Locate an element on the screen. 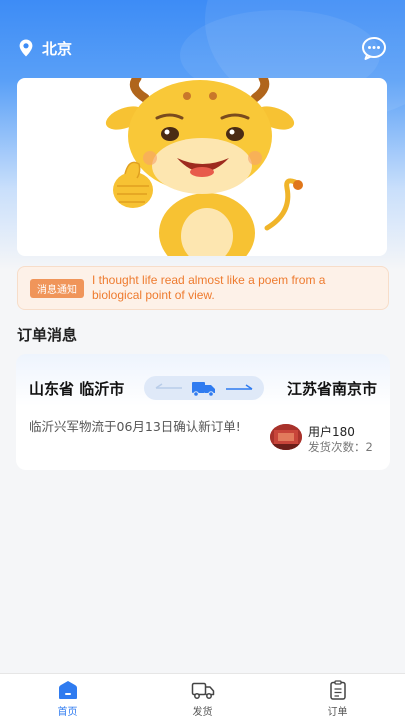 Image resolution: width=405 pixels, height=720 pixels. avatar is located at coordinates (286, 437).